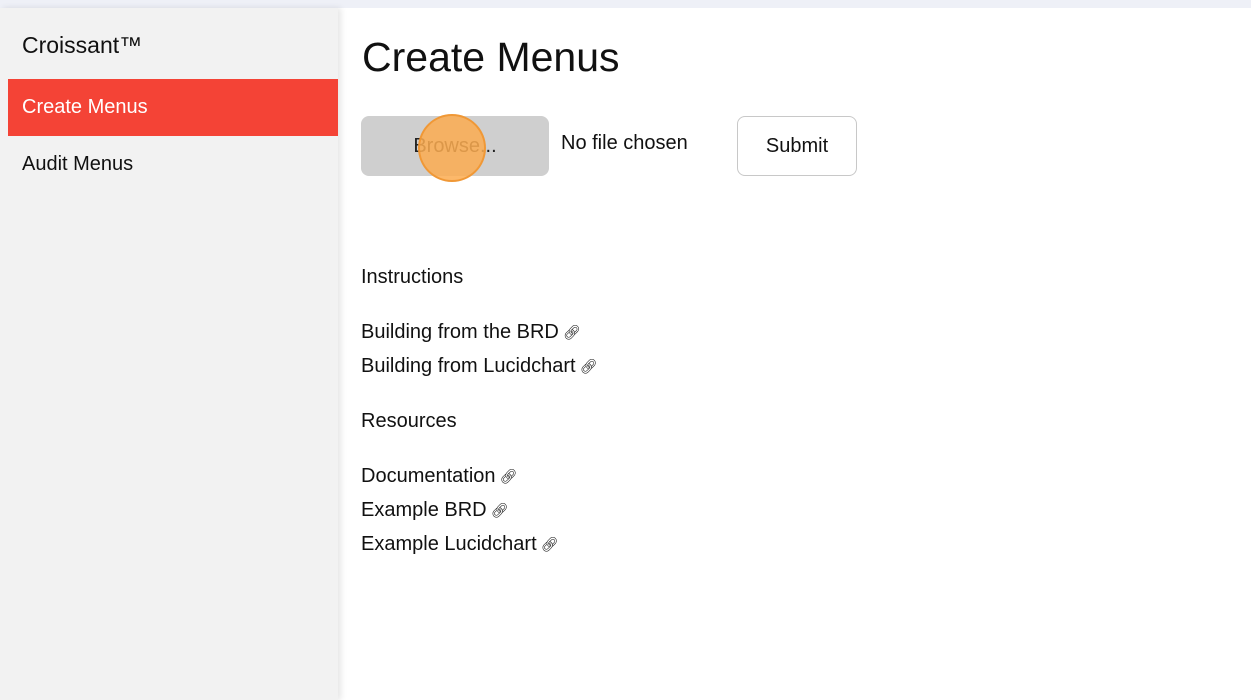  What do you see at coordinates (624, 143) in the screenshot?
I see `file-status-text: No file chosen` at bounding box center [624, 143].